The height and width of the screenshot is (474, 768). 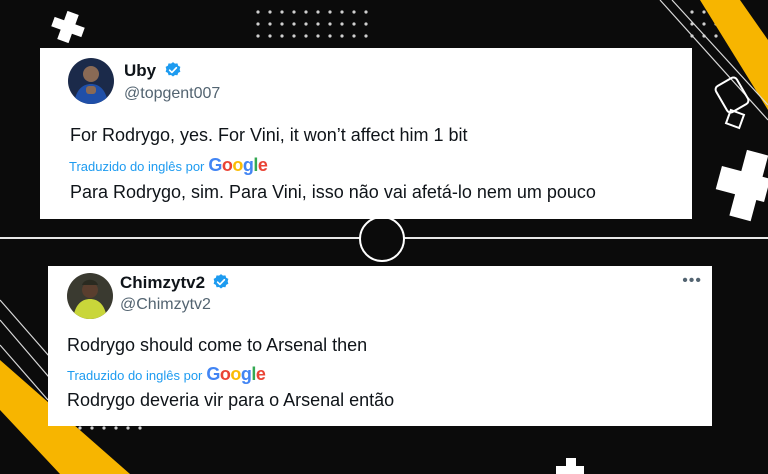 What do you see at coordinates (382, 239) in the screenshot?
I see `divider-circle-decoration` at bounding box center [382, 239].